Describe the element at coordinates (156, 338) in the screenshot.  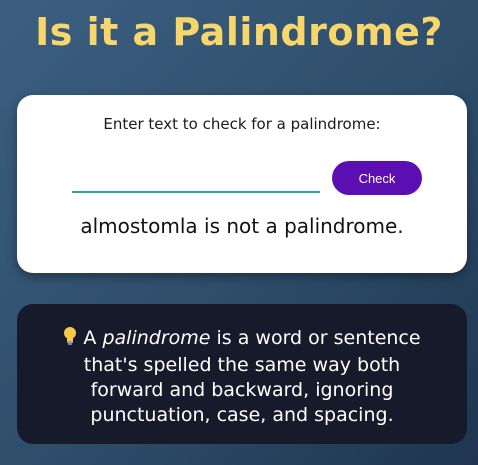
I see `palindrome-term: palindrome` at that location.